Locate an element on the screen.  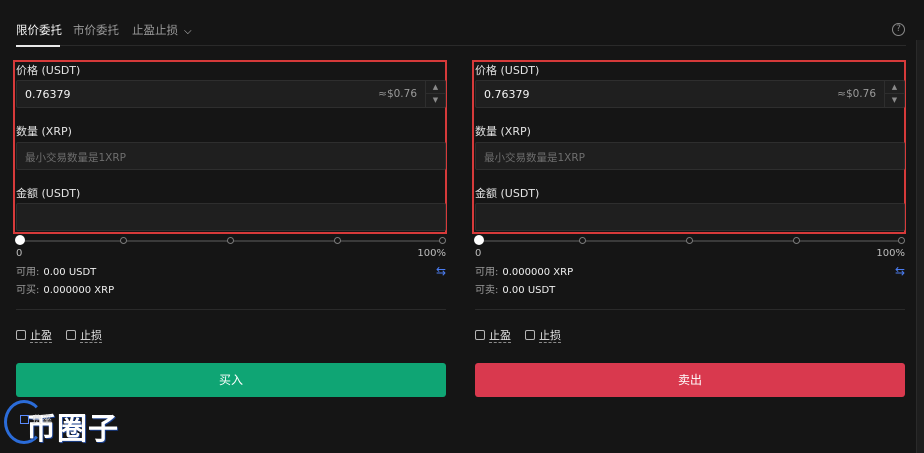
can-sell-value: 0.00 USDT is located at coordinates (529, 290).